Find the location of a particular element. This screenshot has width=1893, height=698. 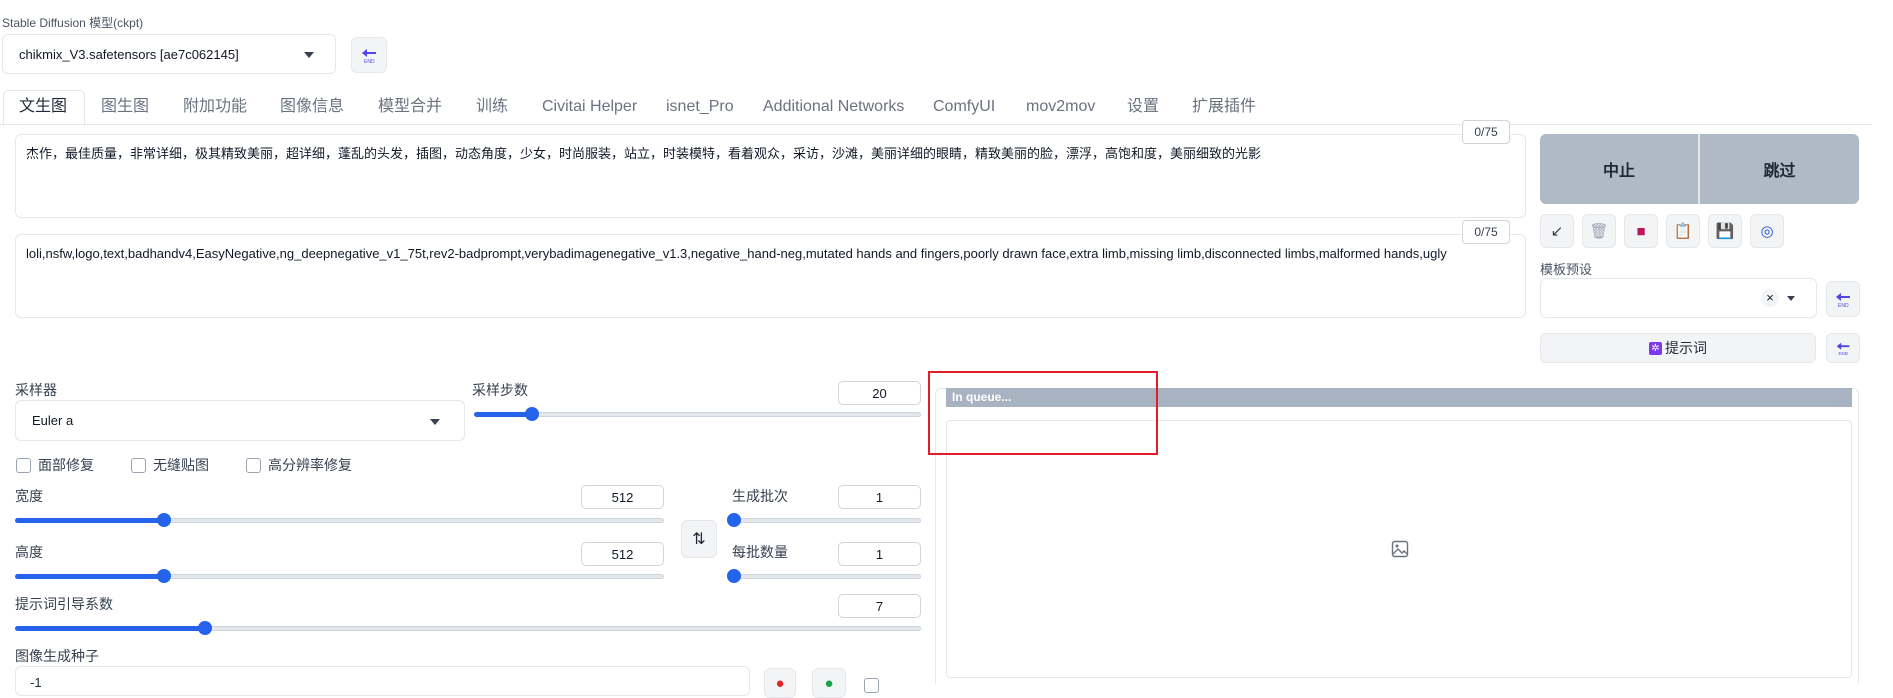

batch-count-slider is located at coordinates (824, 520).